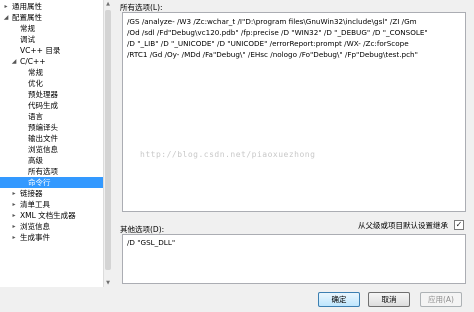 This screenshot has height=312, width=474. Describe the element at coordinates (55, 6) in the screenshot. I see `tree-item: ▸ 通用属性` at that location.